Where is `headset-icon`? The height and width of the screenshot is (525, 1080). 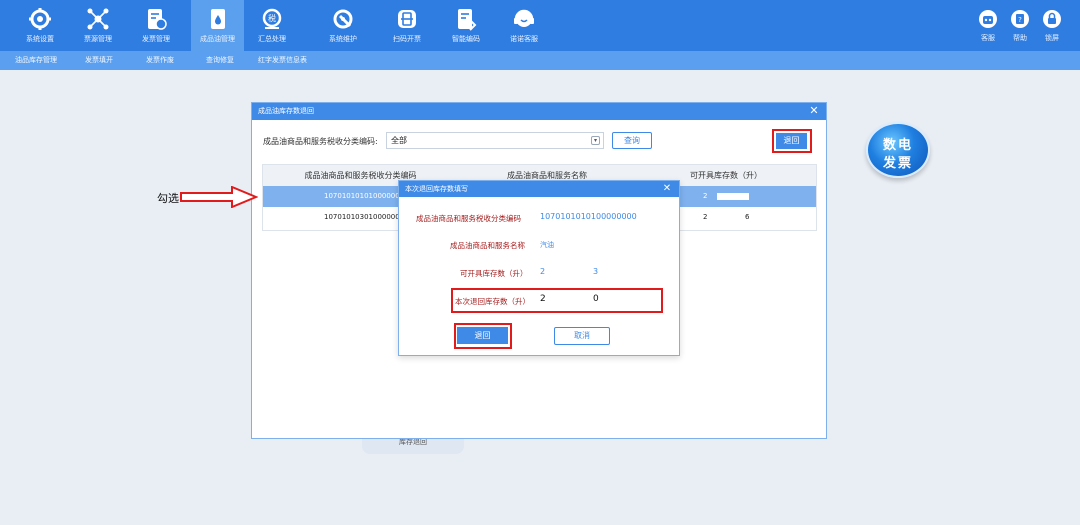
headset-icon is located at coordinates (524, 18).